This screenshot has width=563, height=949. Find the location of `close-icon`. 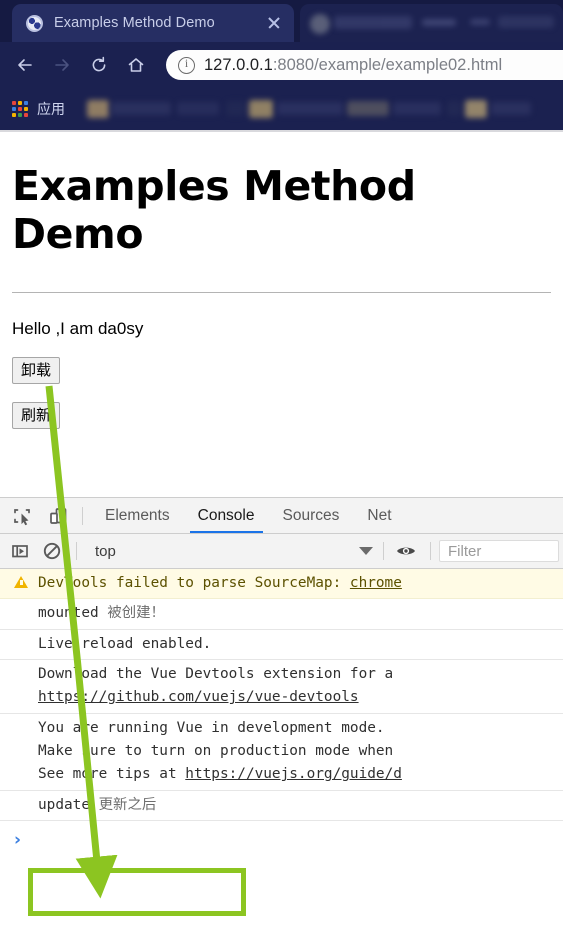

close-icon is located at coordinates (274, 23).